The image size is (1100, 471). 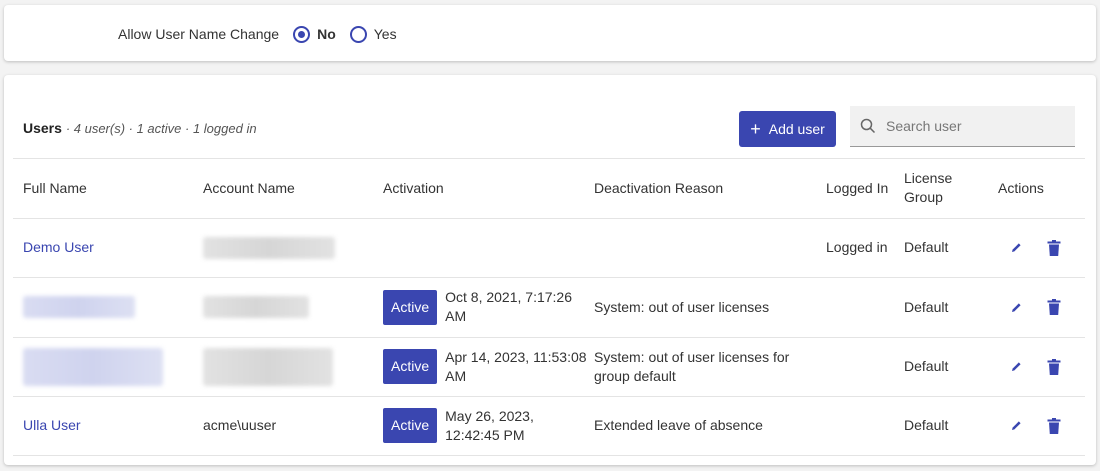 What do you see at coordinates (701, 248) in the screenshot?
I see `deactivation-reason` at bounding box center [701, 248].